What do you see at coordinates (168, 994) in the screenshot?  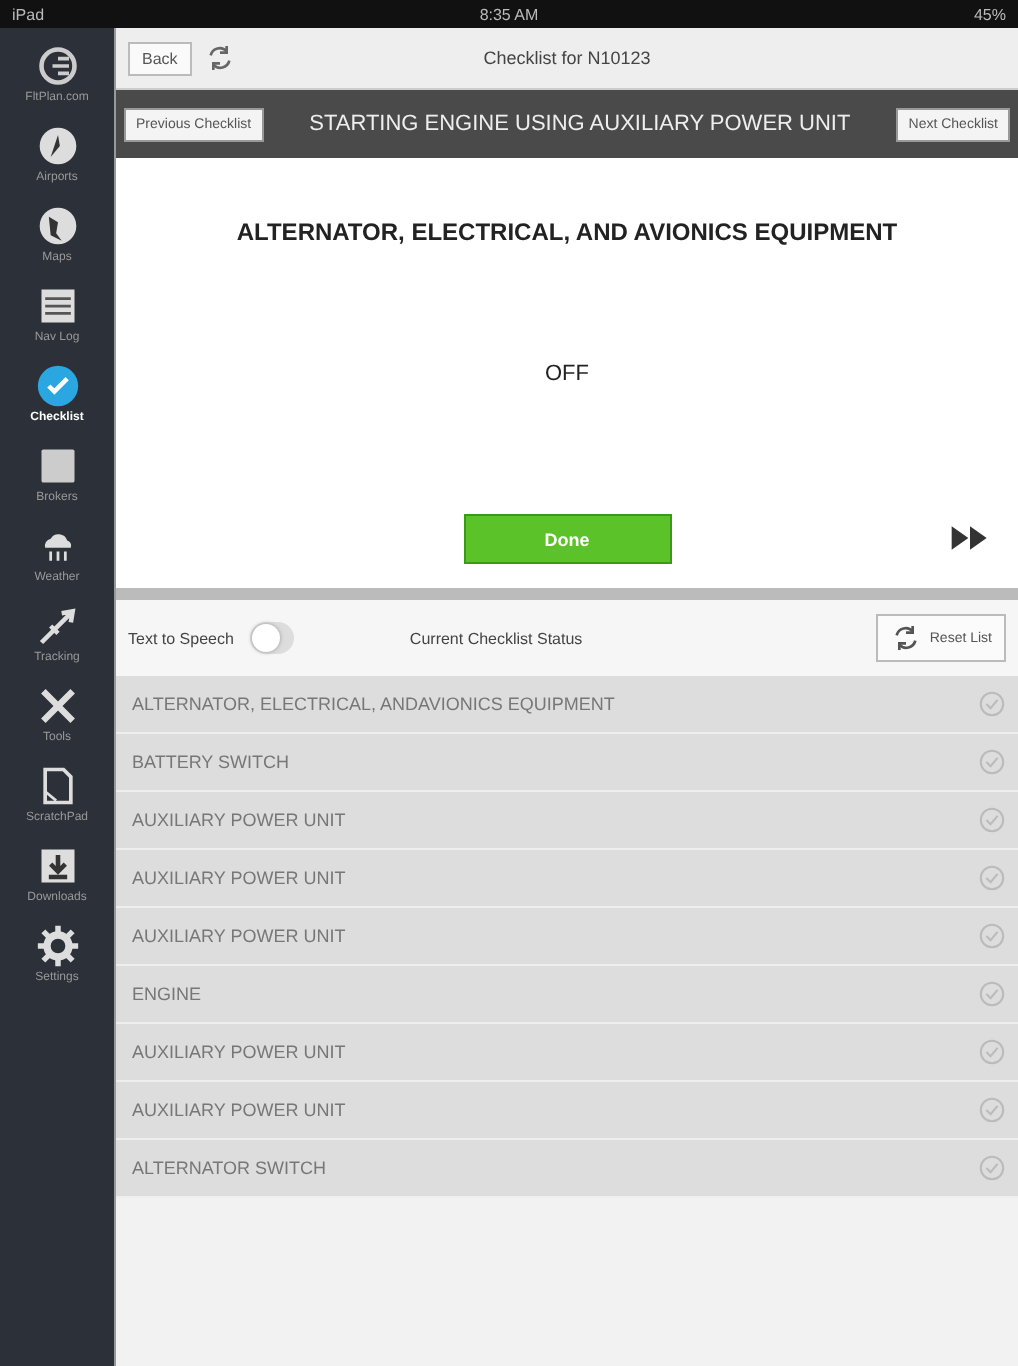 I see `checklist-item-label: ENGINE` at bounding box center [168, 994].